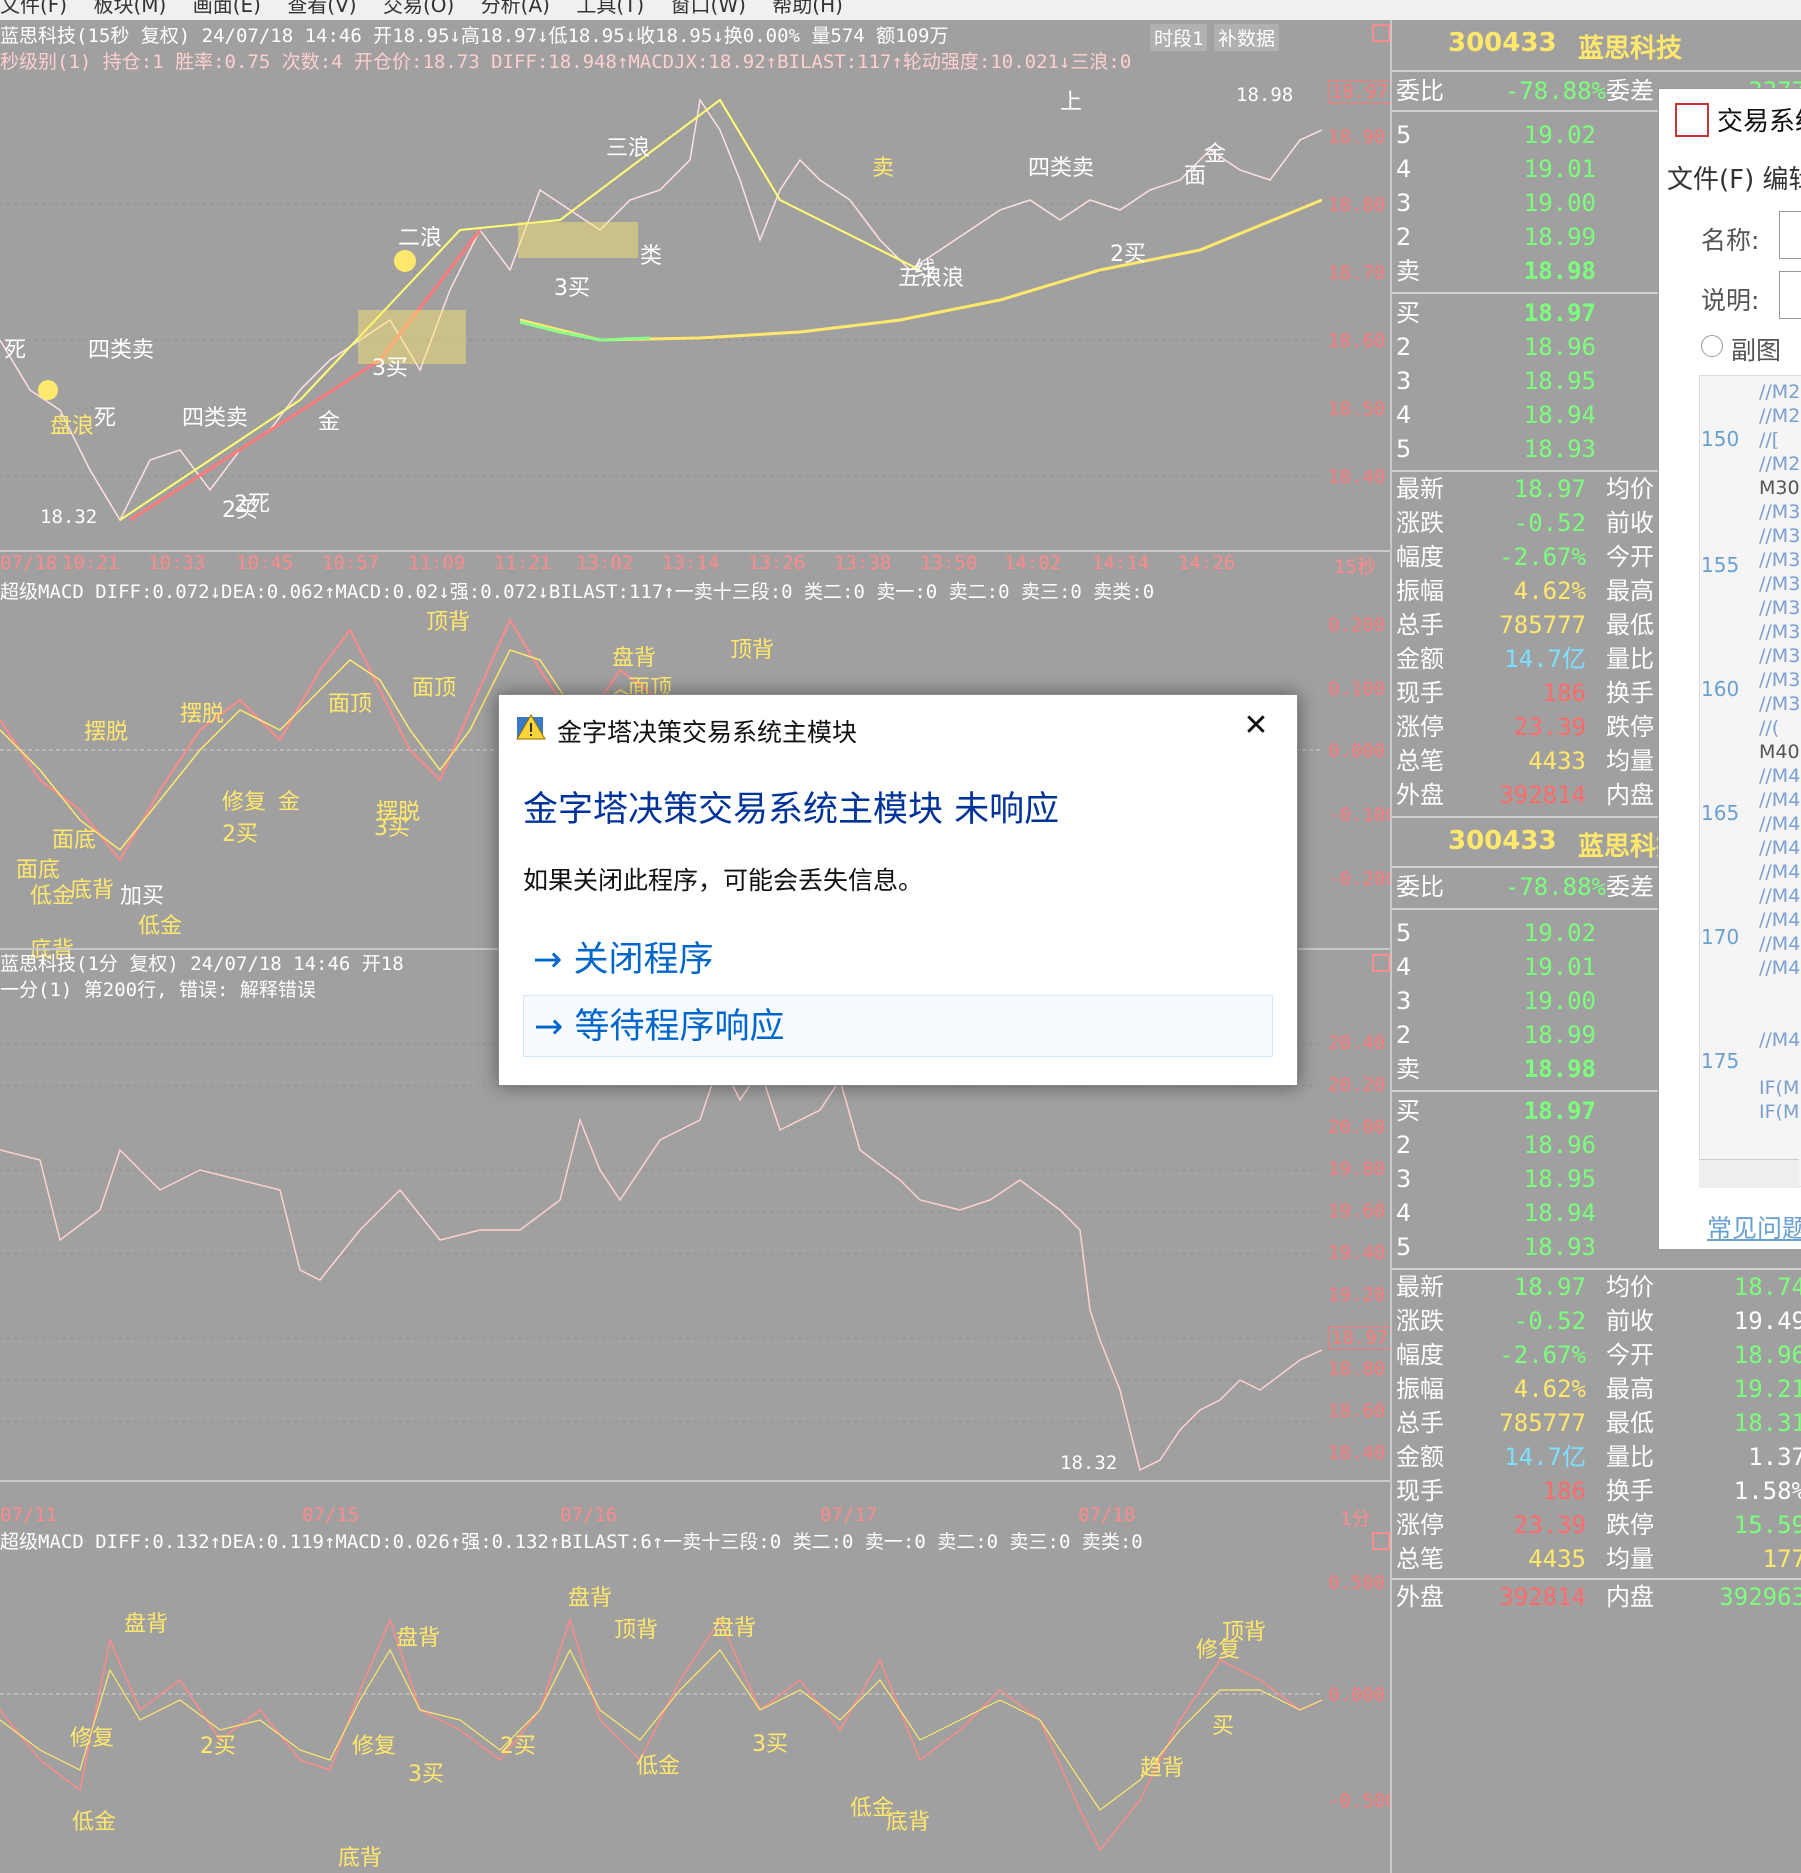 The height and width of the screenshot is (1873, 1801). Describe the element at coordinates (791, 810) in the screenshot. I see `dialog-heading: 金字塔决策交易系统主模块 未响应` at that location.